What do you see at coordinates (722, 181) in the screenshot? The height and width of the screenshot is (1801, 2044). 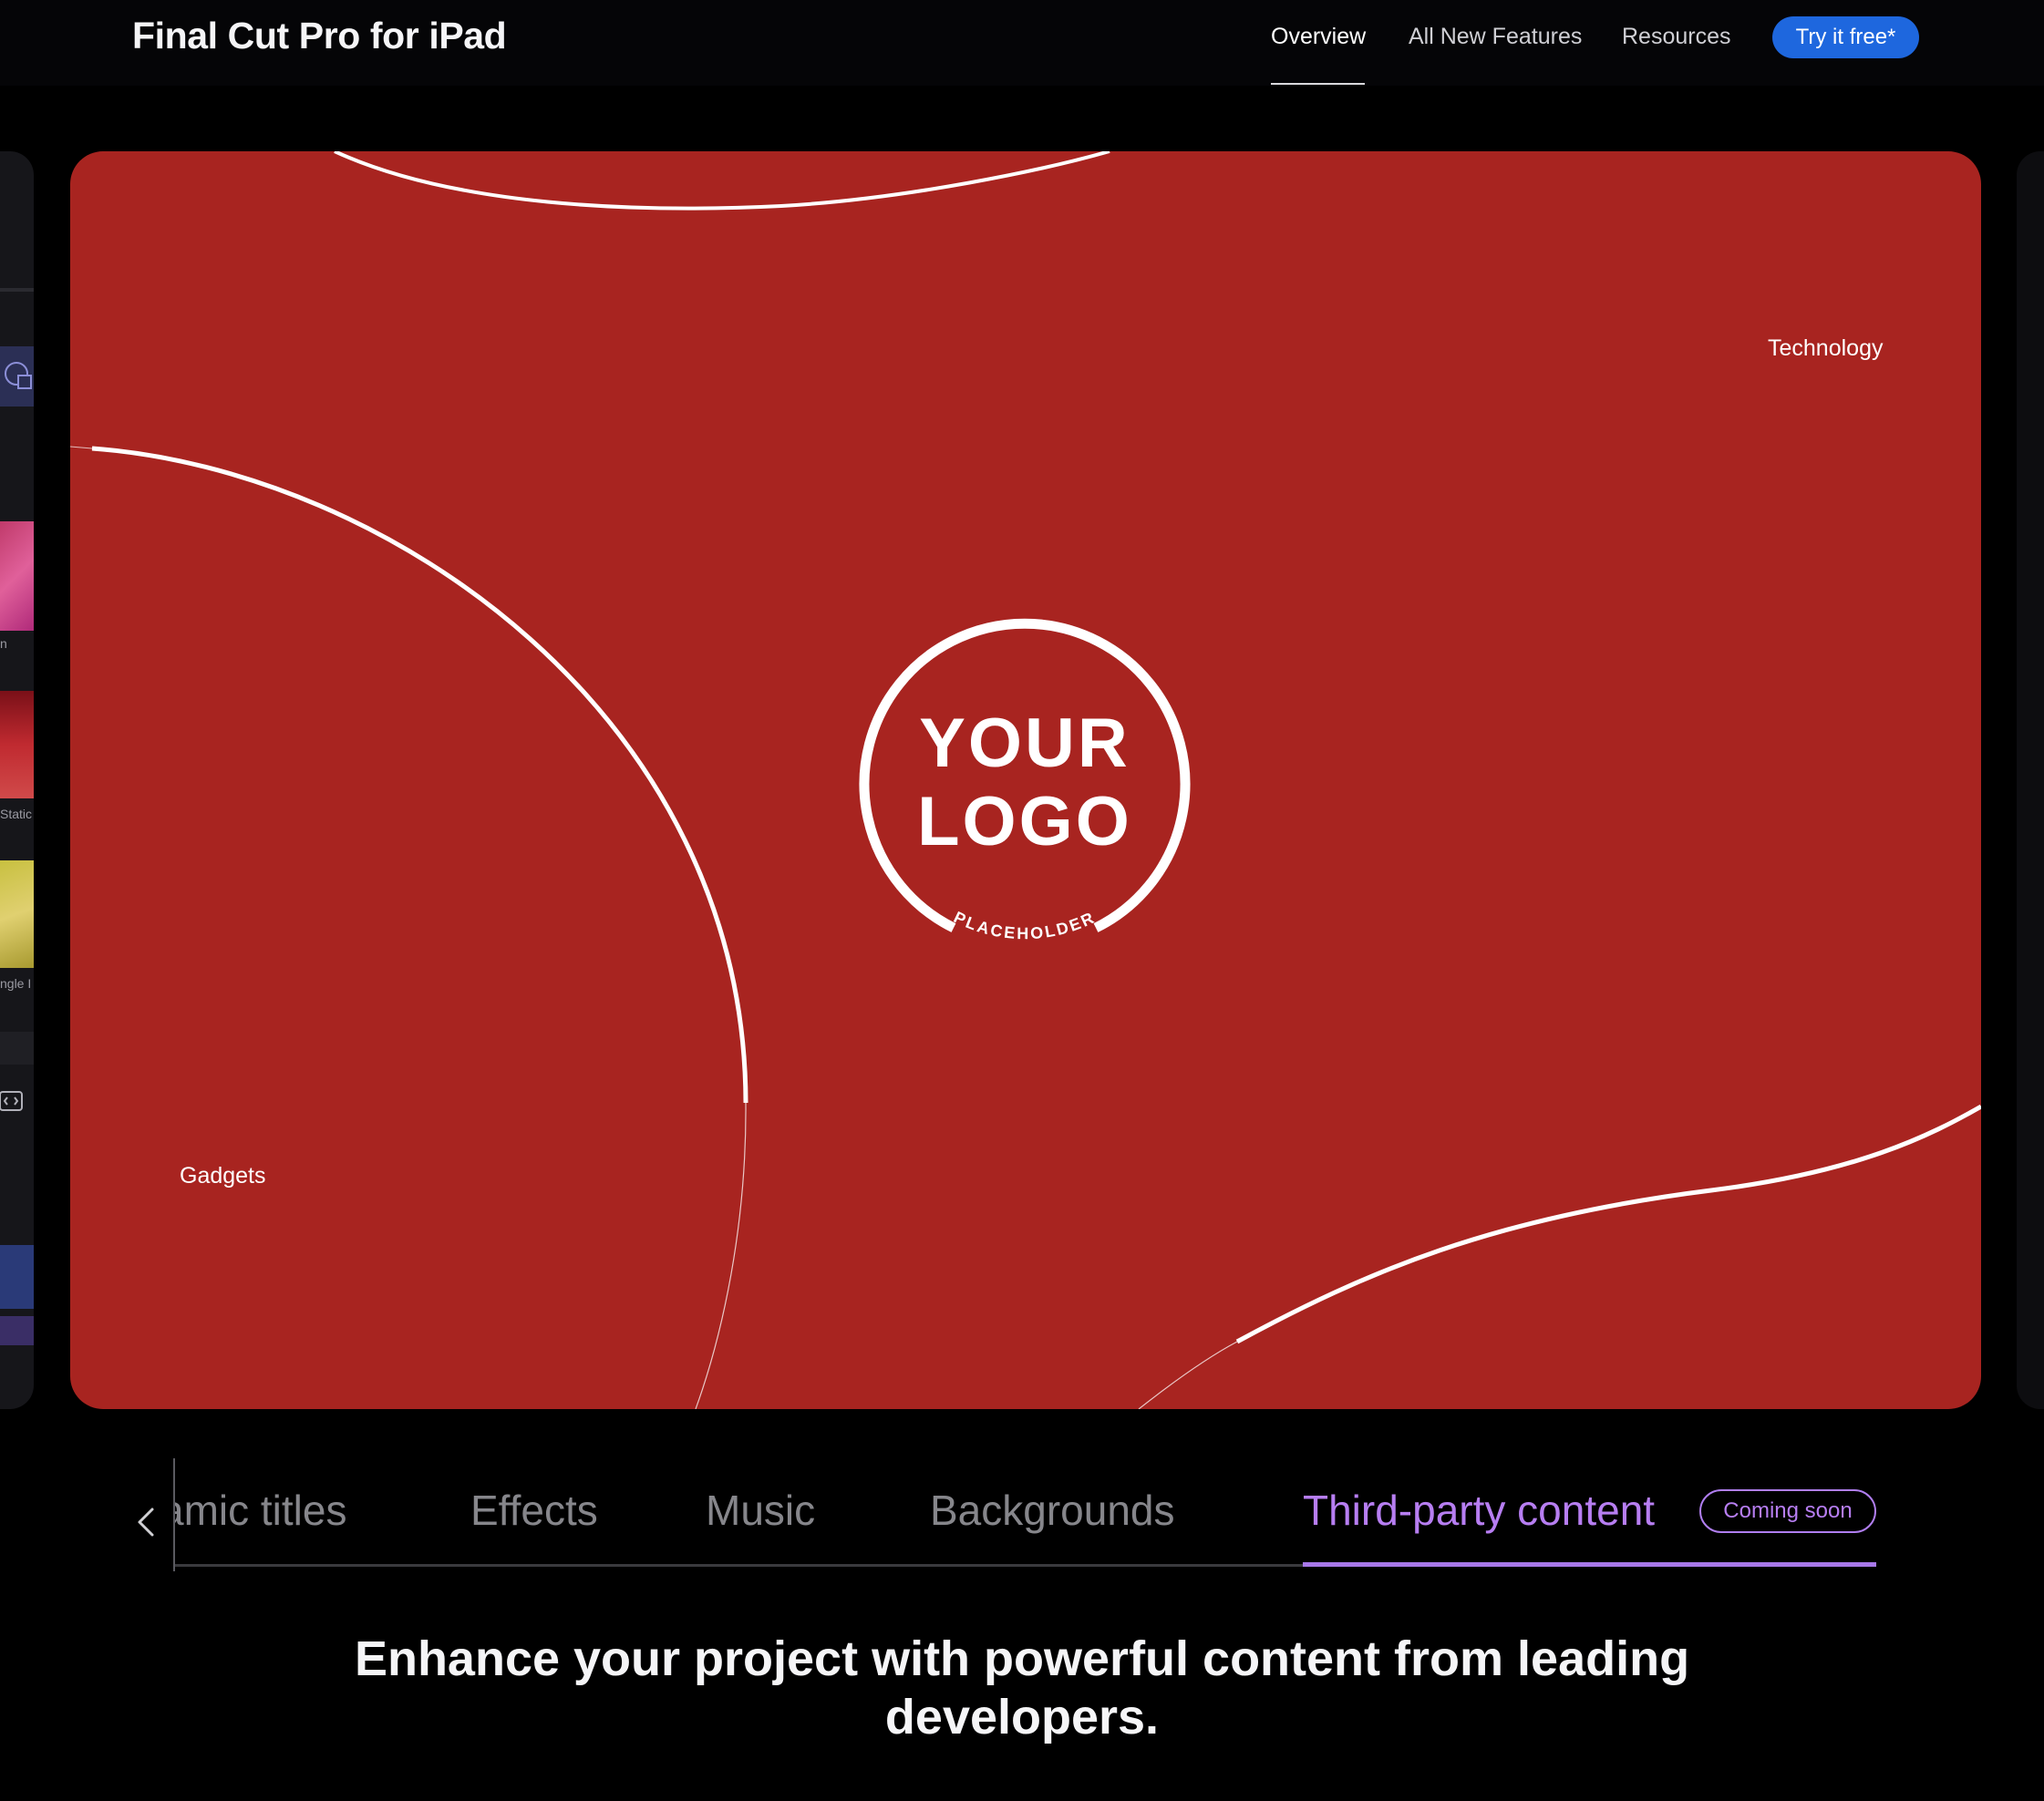 I see `top-curve` at bounding box center [722, 181].